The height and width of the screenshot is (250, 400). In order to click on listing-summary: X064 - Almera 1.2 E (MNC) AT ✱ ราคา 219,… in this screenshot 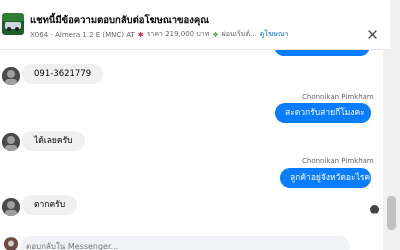, I will do `click(159, 34)`.